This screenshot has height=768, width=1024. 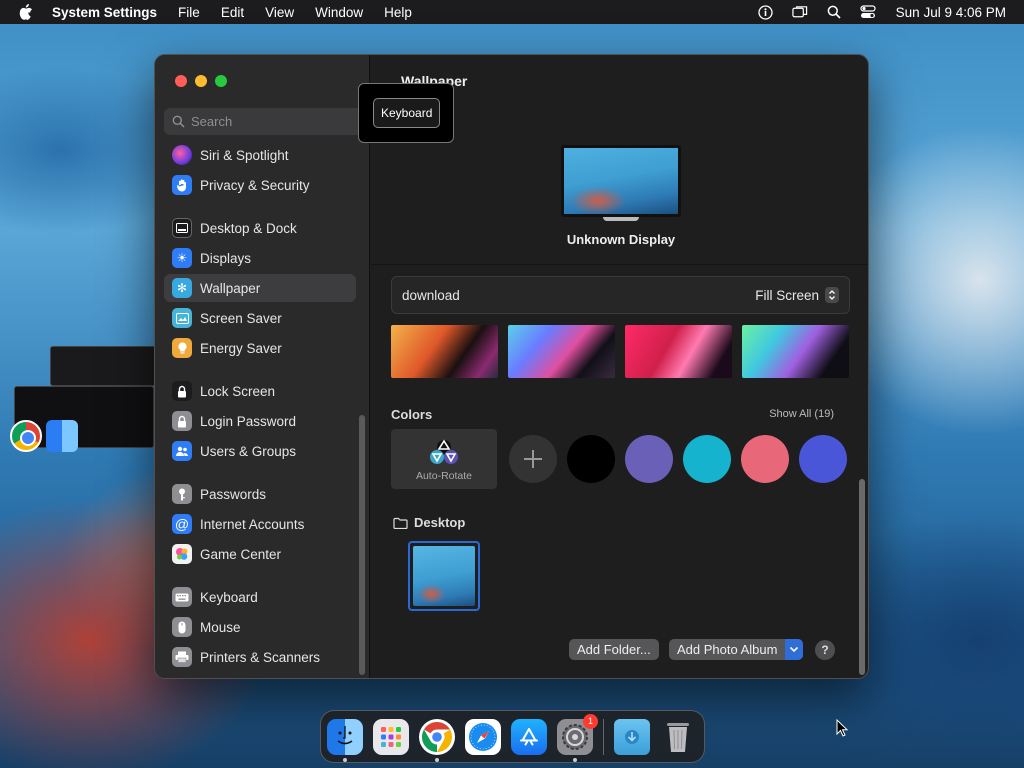 I want to click on sidebar-item-passwords: Passwords, so click(x=260, y=494).